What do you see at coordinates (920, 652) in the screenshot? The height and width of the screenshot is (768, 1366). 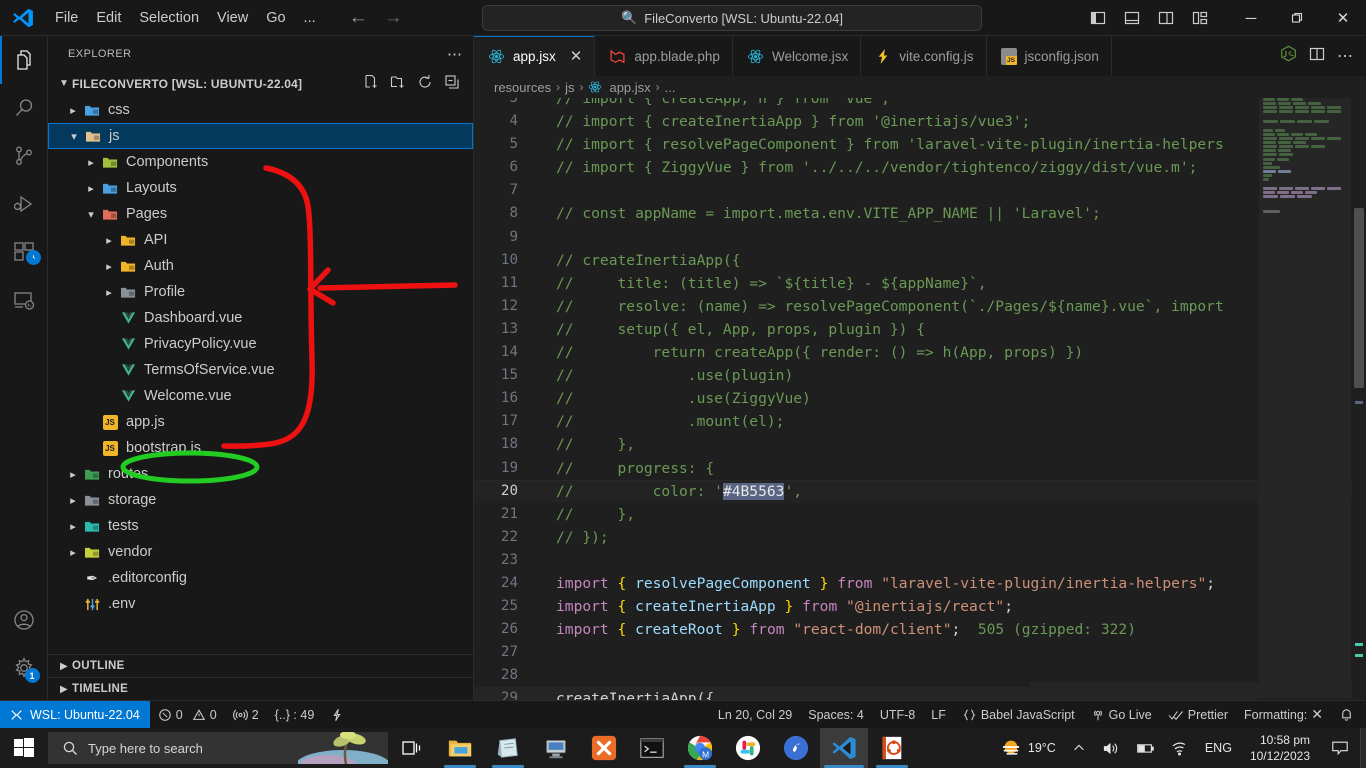 I see `code-line: 27` at bounding box center [920, 652].